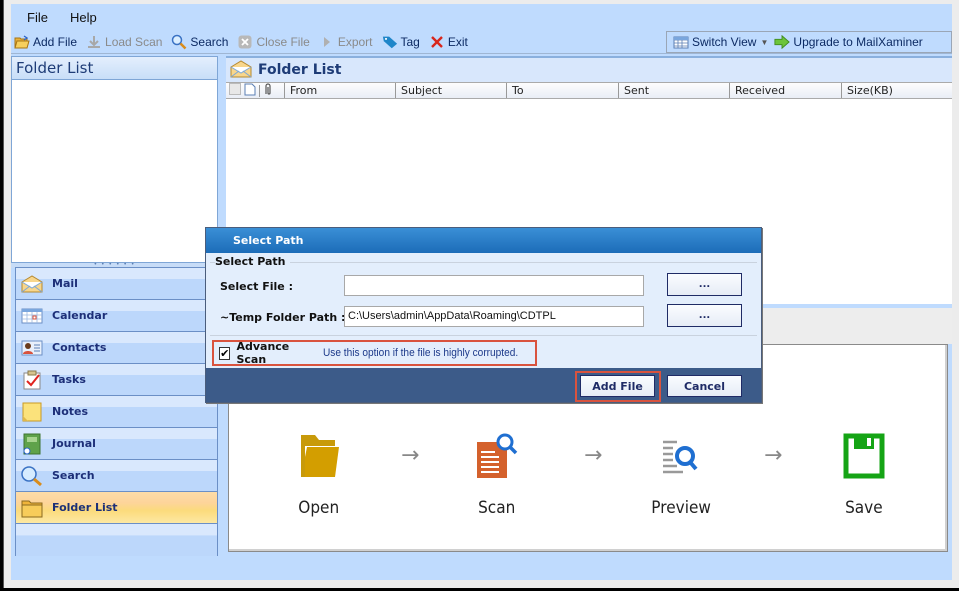  I want to click on search-button: Search, so click(199, 42).